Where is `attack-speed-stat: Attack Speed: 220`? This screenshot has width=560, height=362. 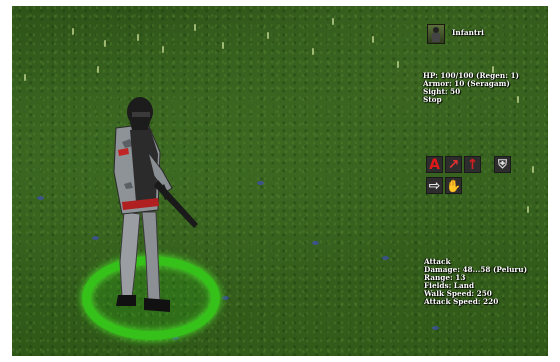 attack-speed-stat: Attack Speed: 220 is located at coordinates (461, 302).